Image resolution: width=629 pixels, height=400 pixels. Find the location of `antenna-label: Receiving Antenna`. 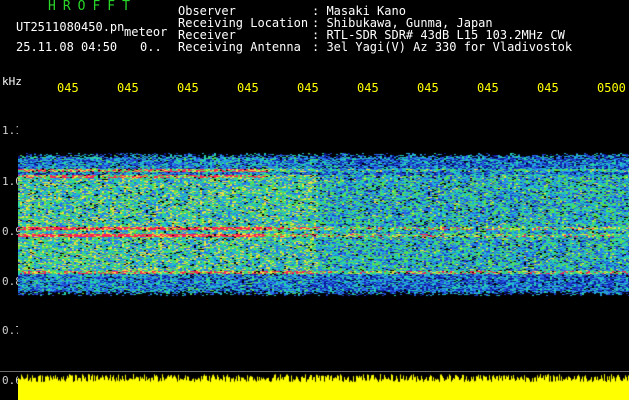

antenna-label: Receiving Antenna is located at coordinates (239, 47).